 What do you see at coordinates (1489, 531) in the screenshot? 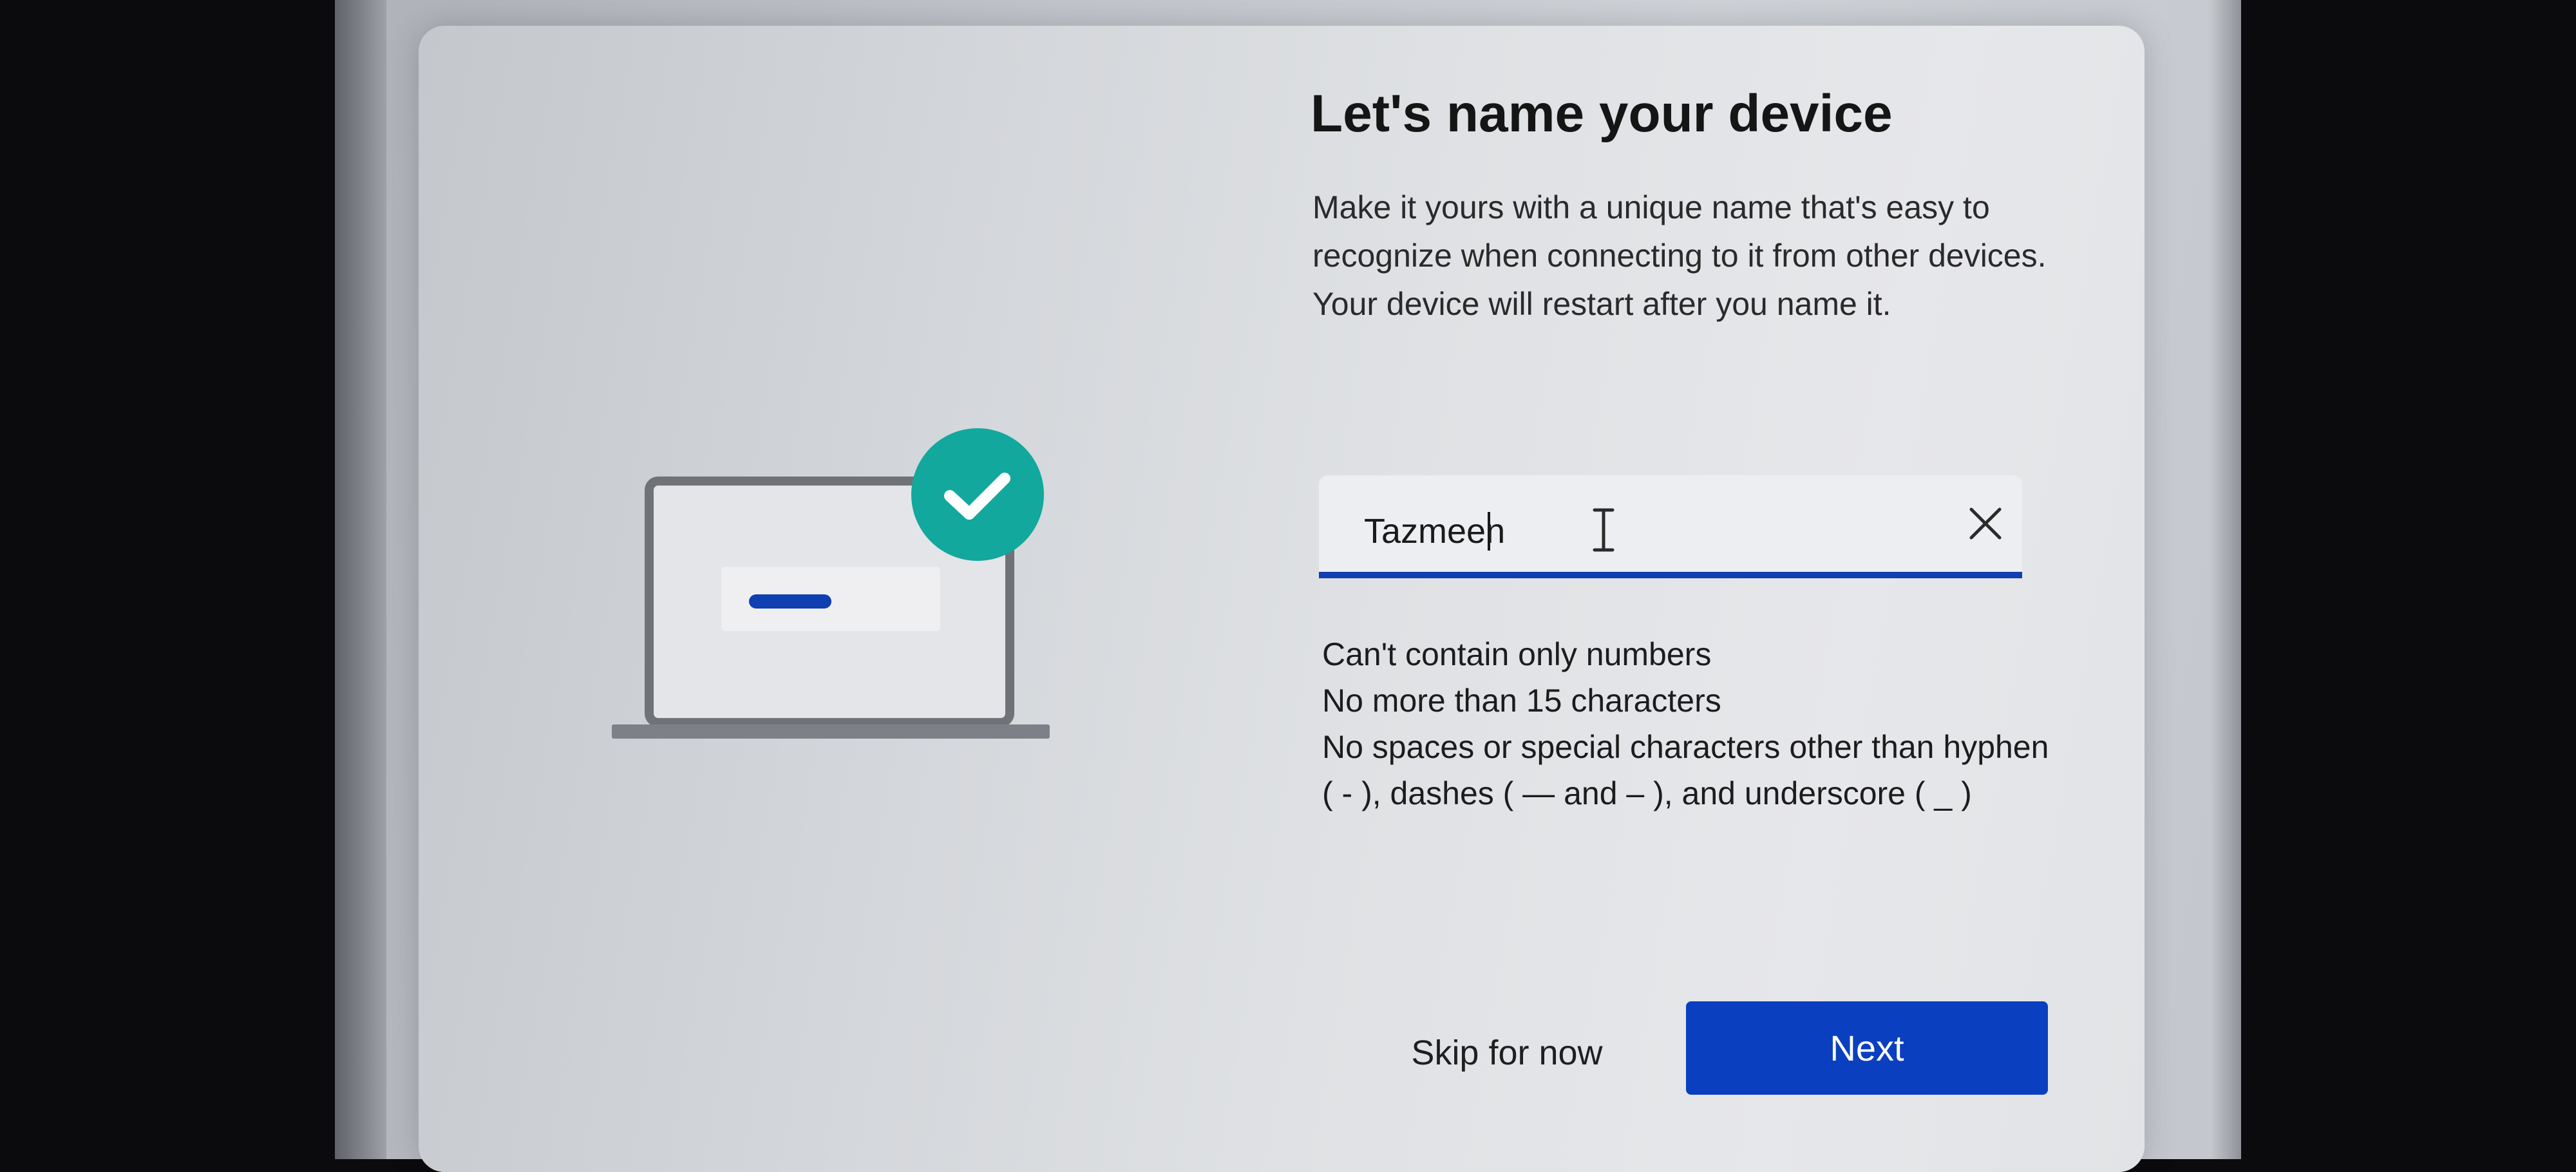
I see `text-caret` at bounding box center [1489, 531].